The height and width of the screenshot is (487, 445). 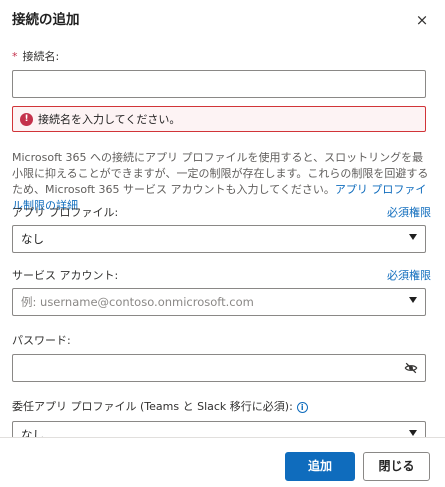 I want to click on connection-name-error: ! 接続名を入力してください。, so click(x=219, y=119).